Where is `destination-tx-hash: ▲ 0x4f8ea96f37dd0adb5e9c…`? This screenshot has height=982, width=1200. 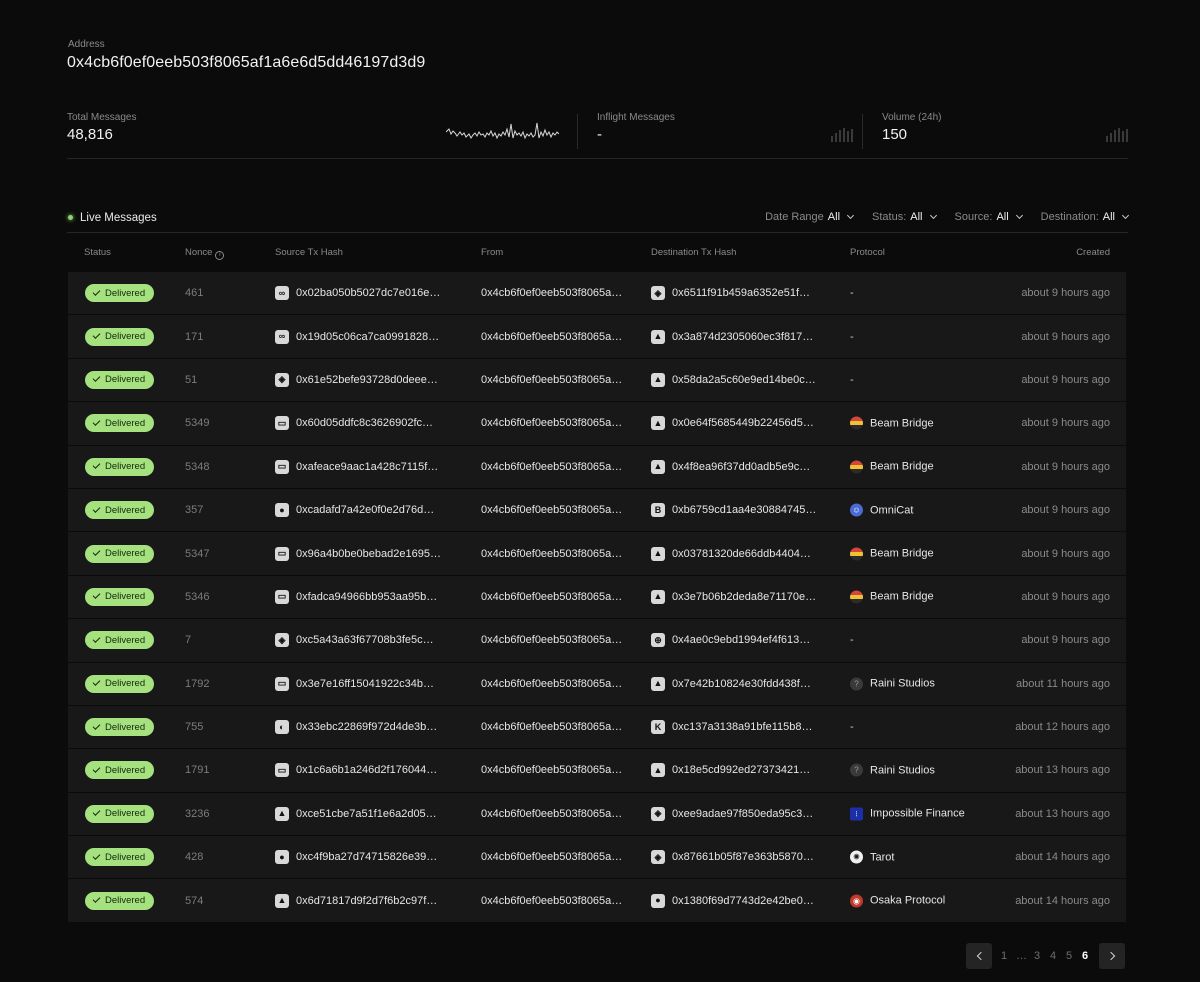 destination-tx-hash: ▲ 0x4f8ea96f37dd0adb5e9c… is located at coordinates (730, 466).